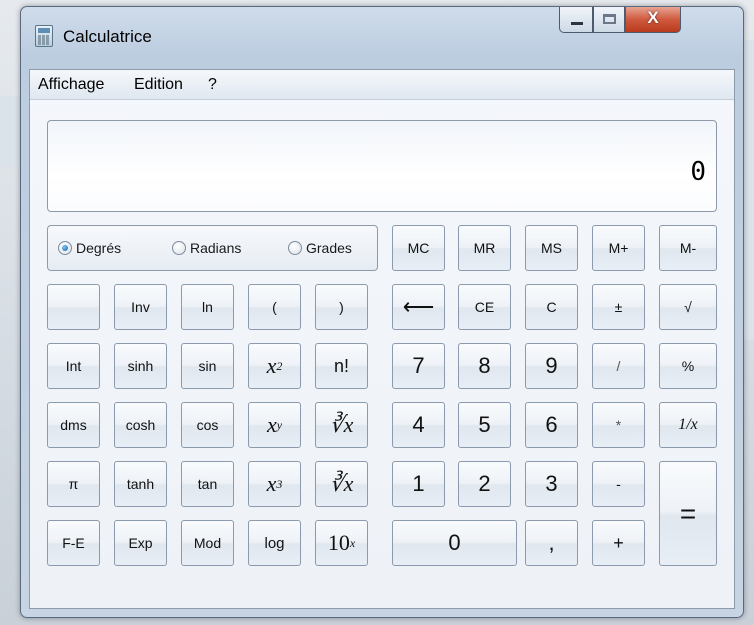 This screenshot has height=625, width=754. What do you see at coordinates (551, 248) in the screenshot?
I see `ms-button: MS` at bounding box center [551, 248].